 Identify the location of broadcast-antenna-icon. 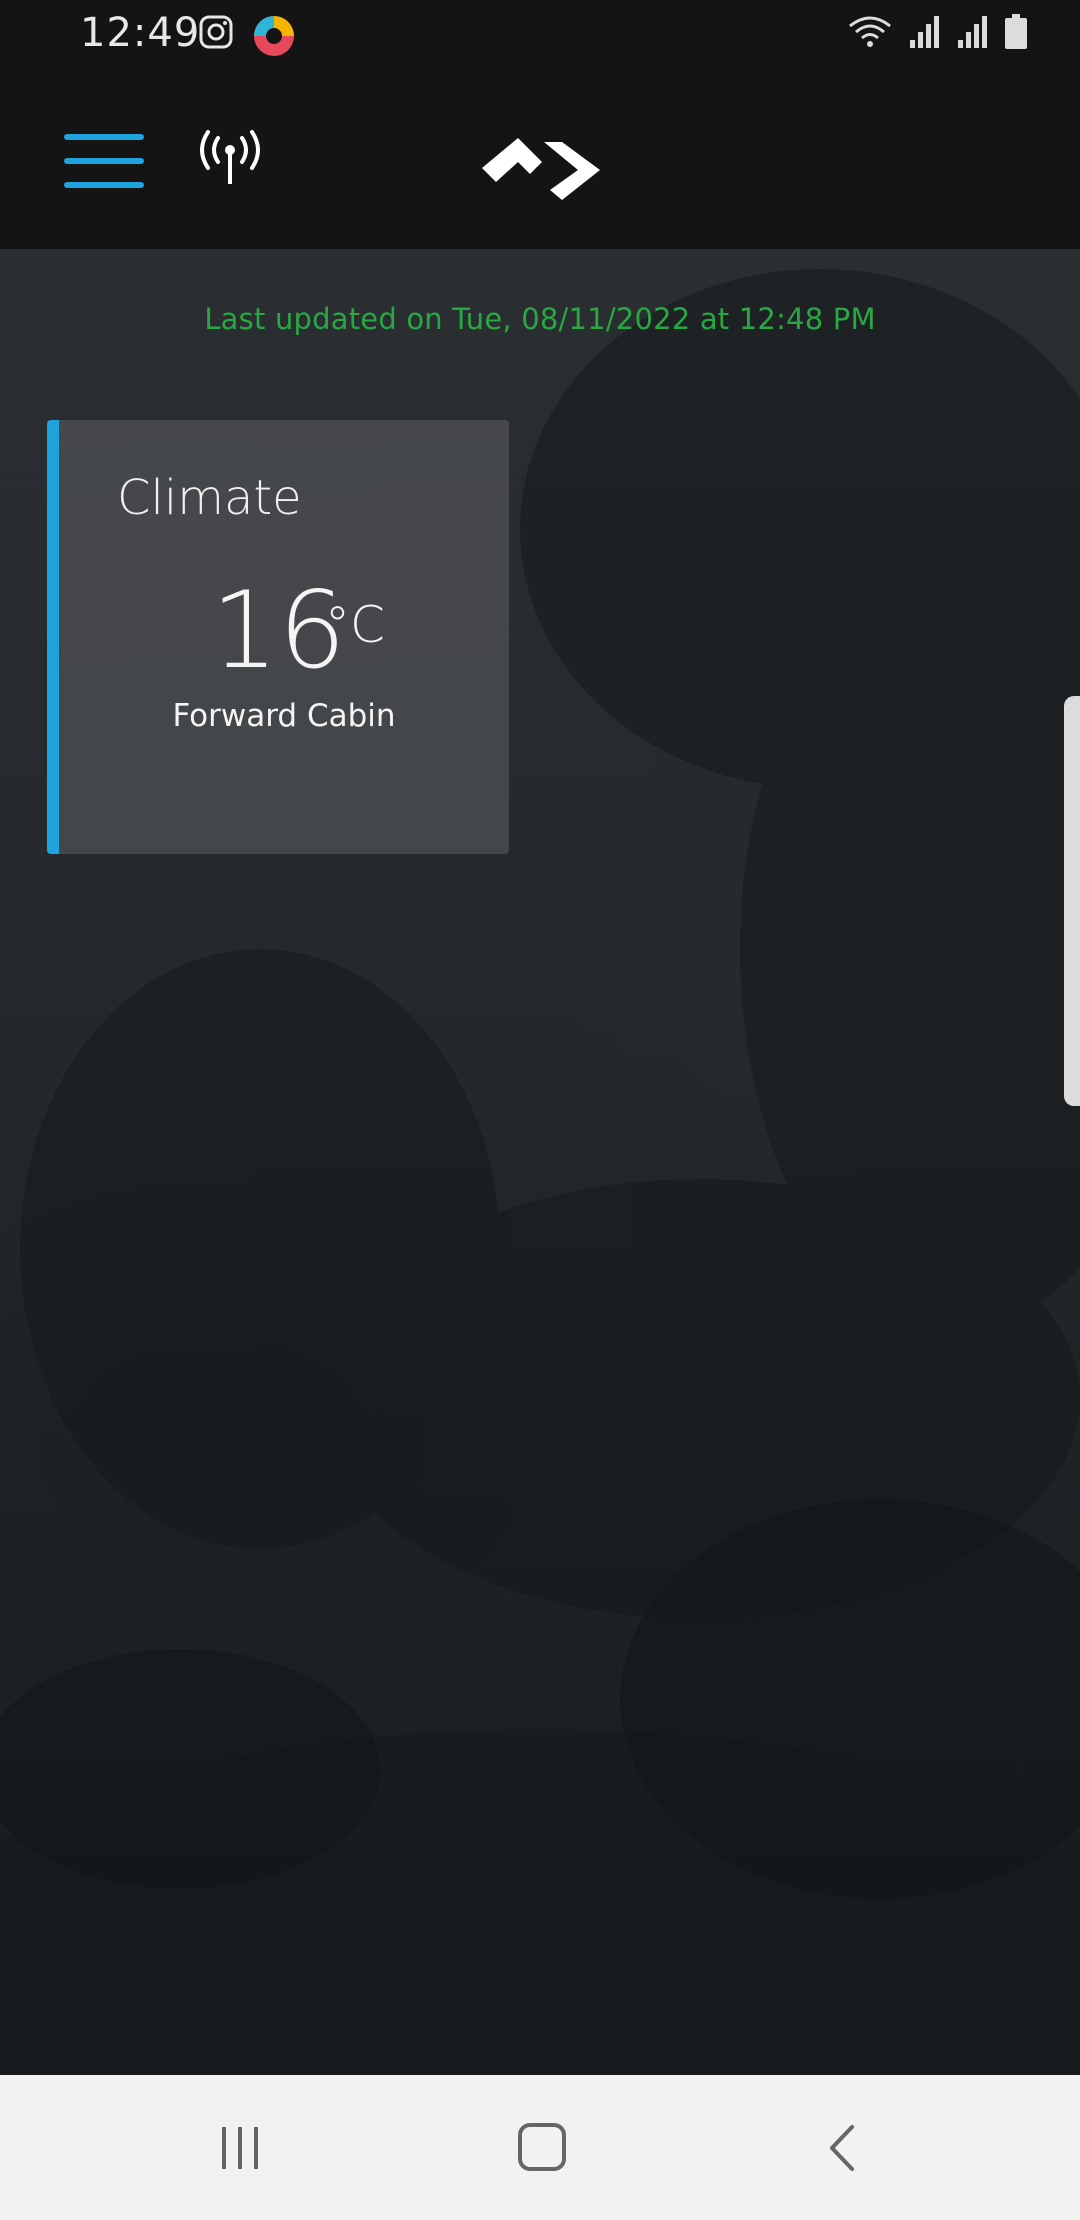
(230, 159).